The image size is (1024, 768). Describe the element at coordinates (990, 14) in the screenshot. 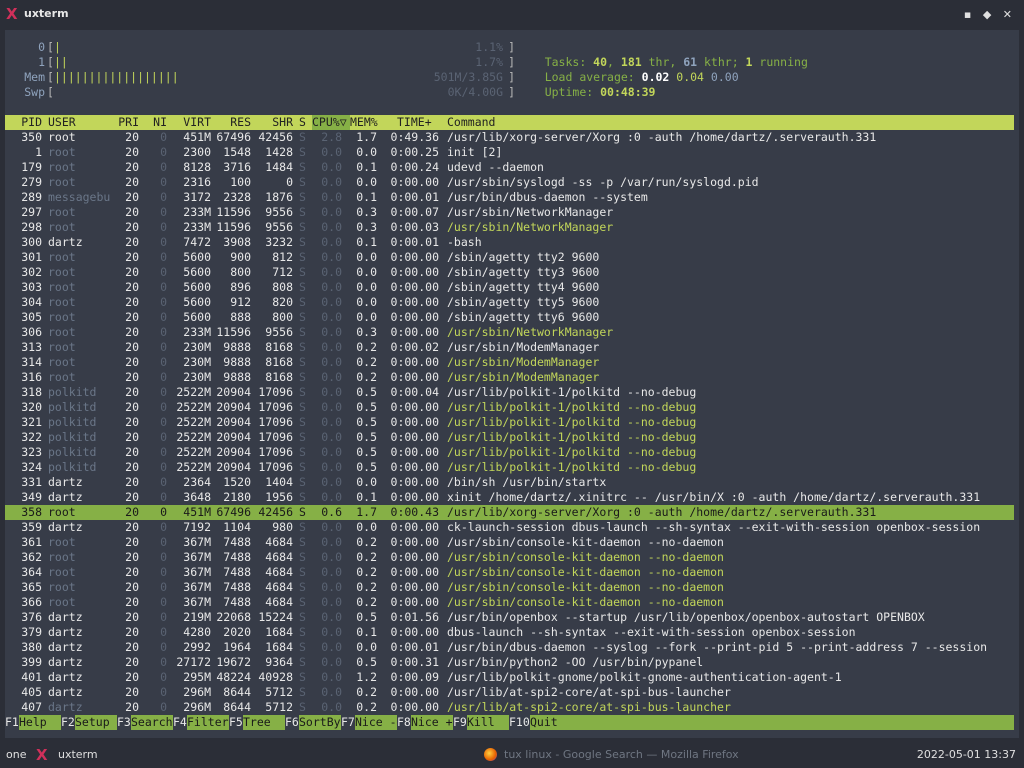

I see `window-controls: ▪ ◆ ✕` at that location.